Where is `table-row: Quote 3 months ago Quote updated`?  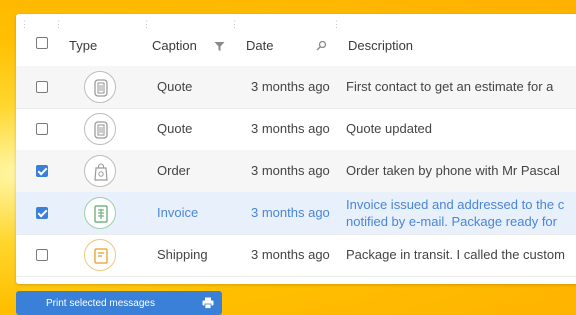 table-row: Quote 3 months ago Quote updated is located at coordinates (296, 129).